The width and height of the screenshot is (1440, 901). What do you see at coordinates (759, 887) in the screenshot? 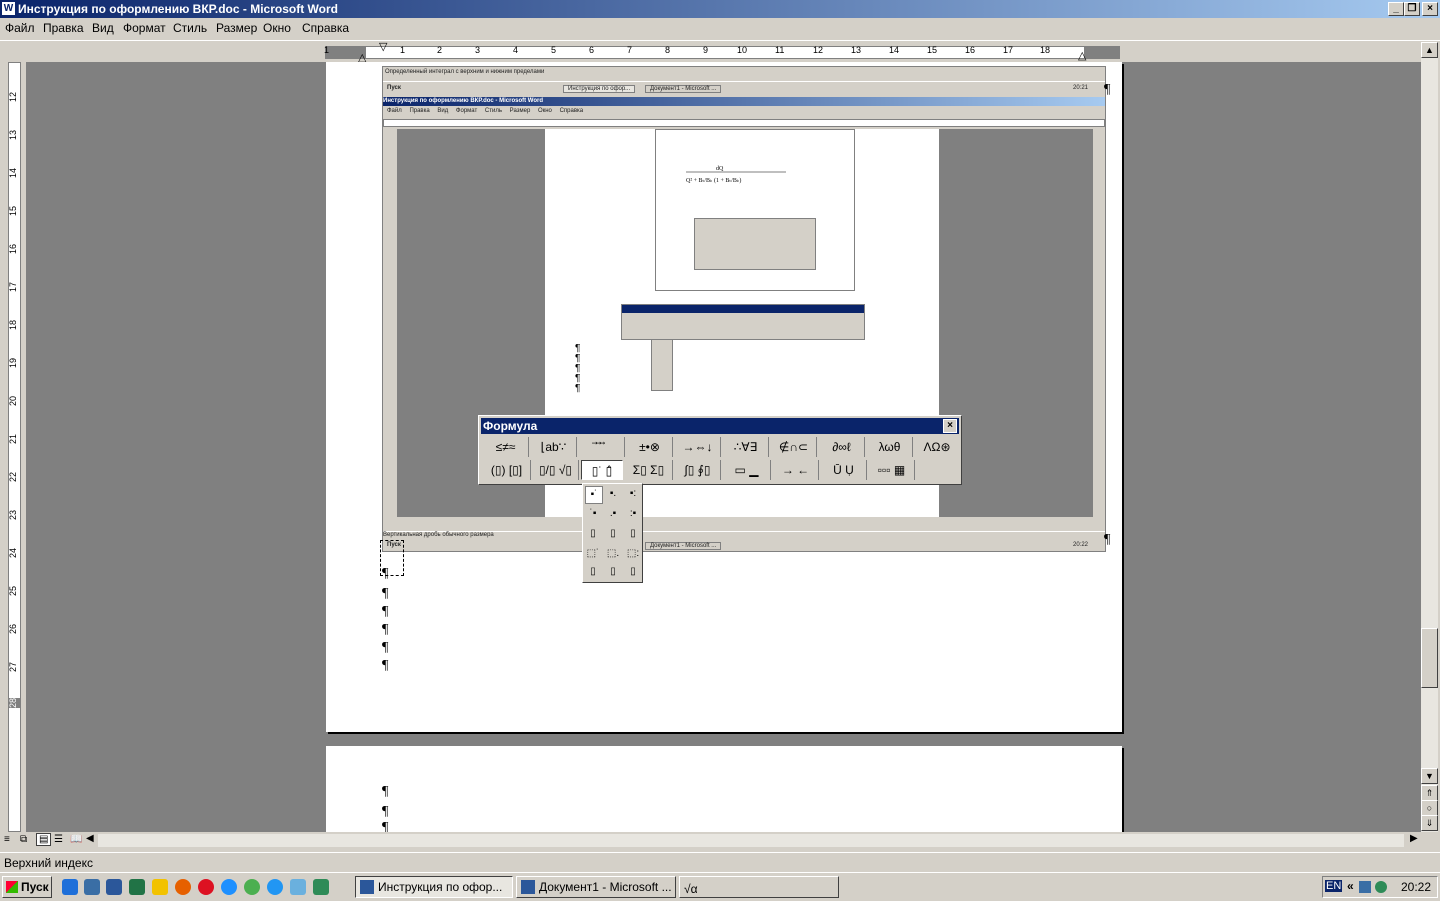
I see `taskbar-task-equation: √α` at bounding box center [759, 887].